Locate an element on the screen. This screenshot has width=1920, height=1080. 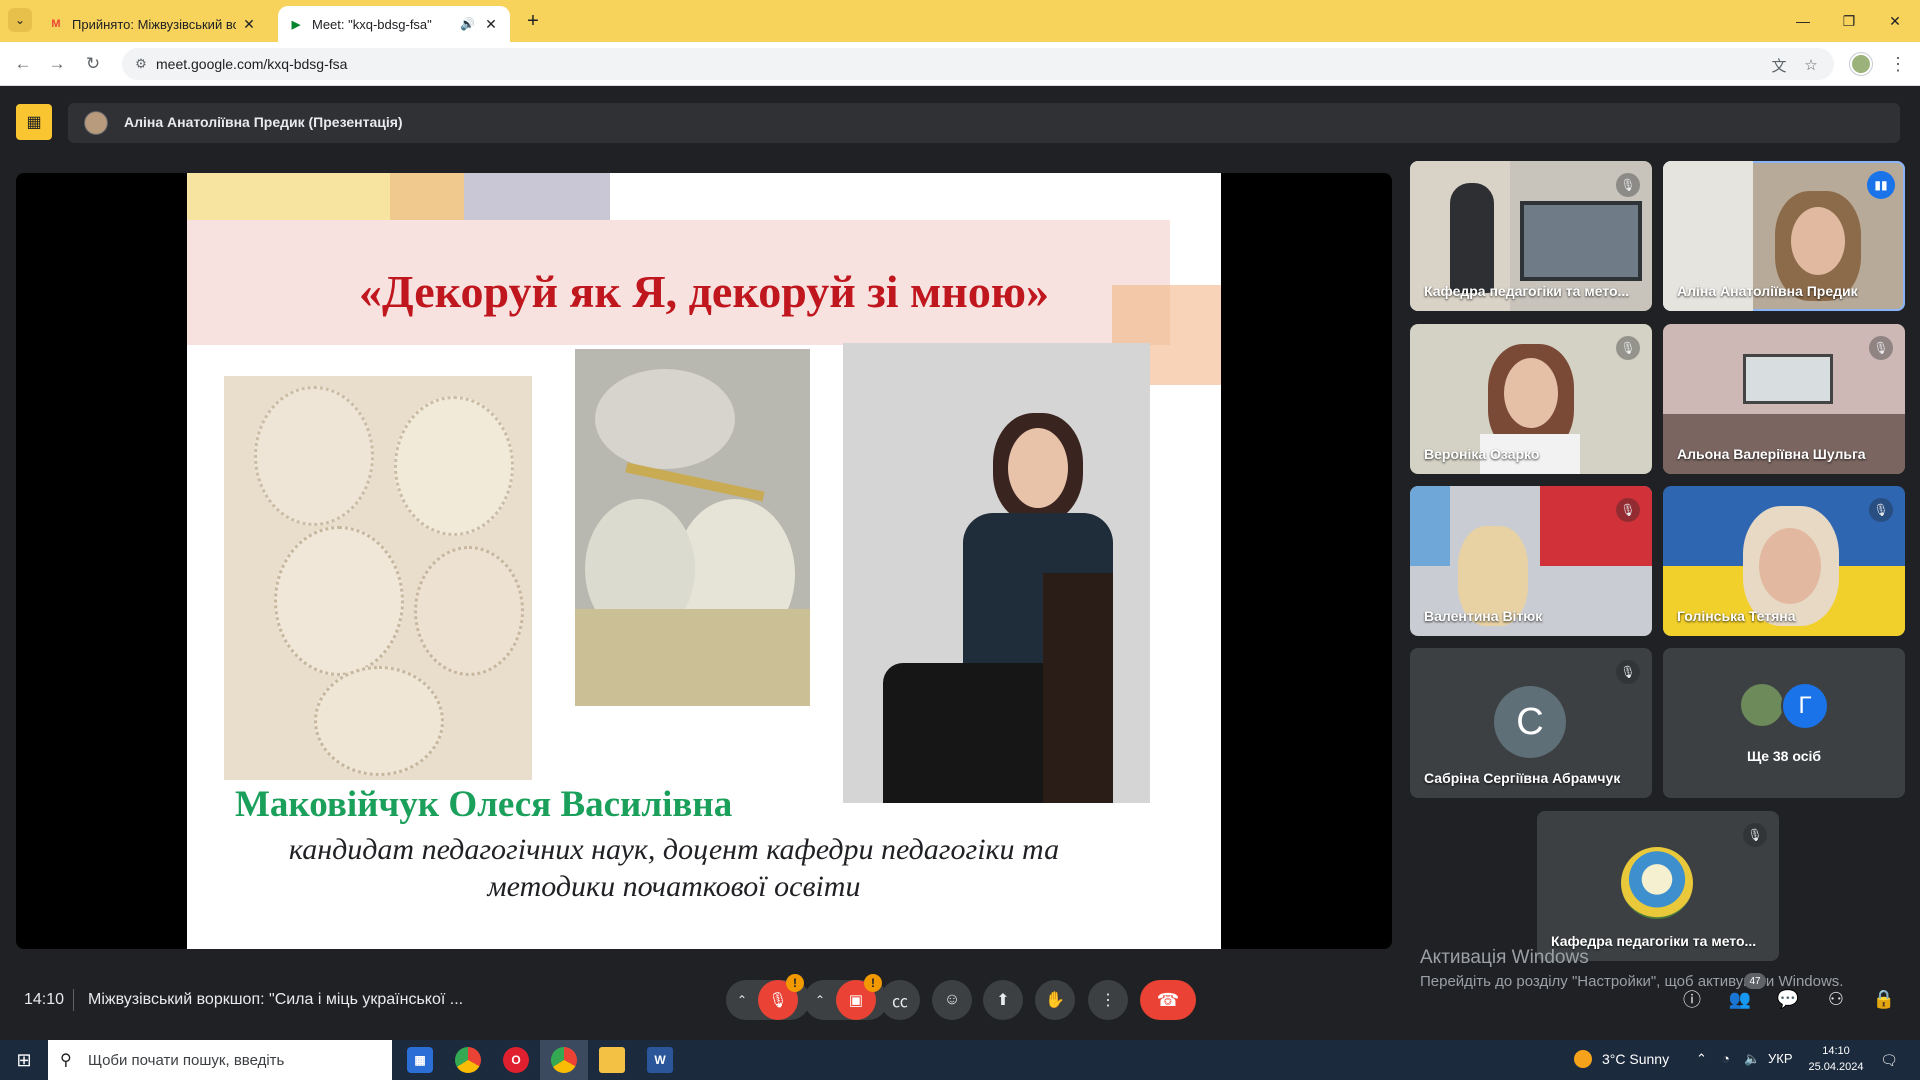
meet-icon: ▶ is located at coordinates (296, 24).